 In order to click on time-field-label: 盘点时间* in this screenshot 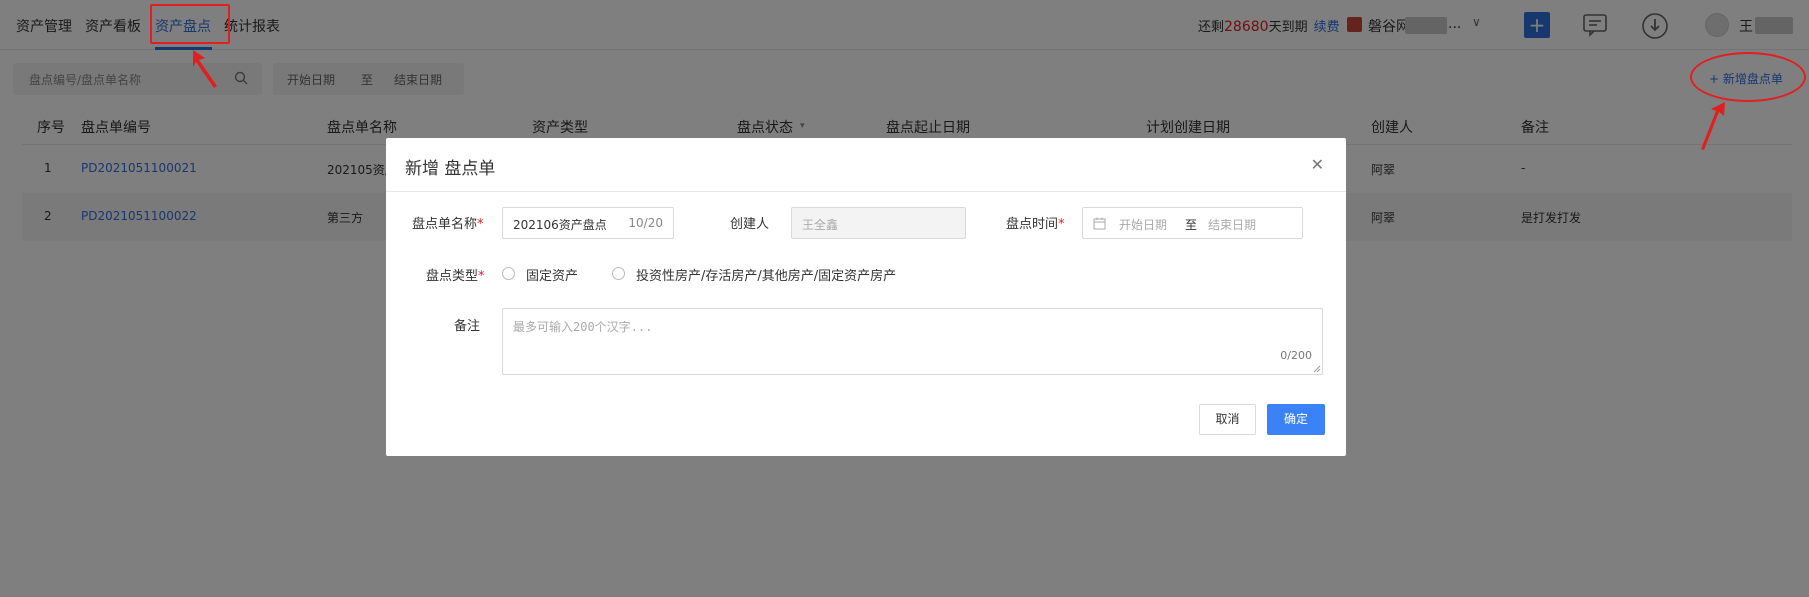, I will do `click(1035, 222)`.